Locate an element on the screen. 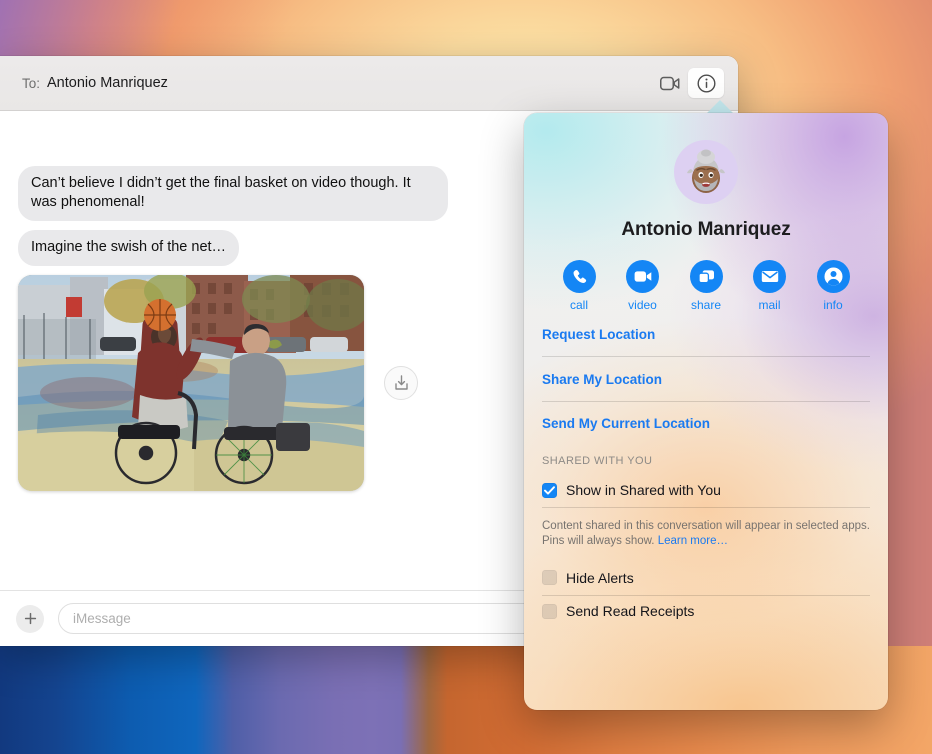 This screenshot has height=754, width=932. quick-actions: call video share mail info is located at coordinates (706, 286).